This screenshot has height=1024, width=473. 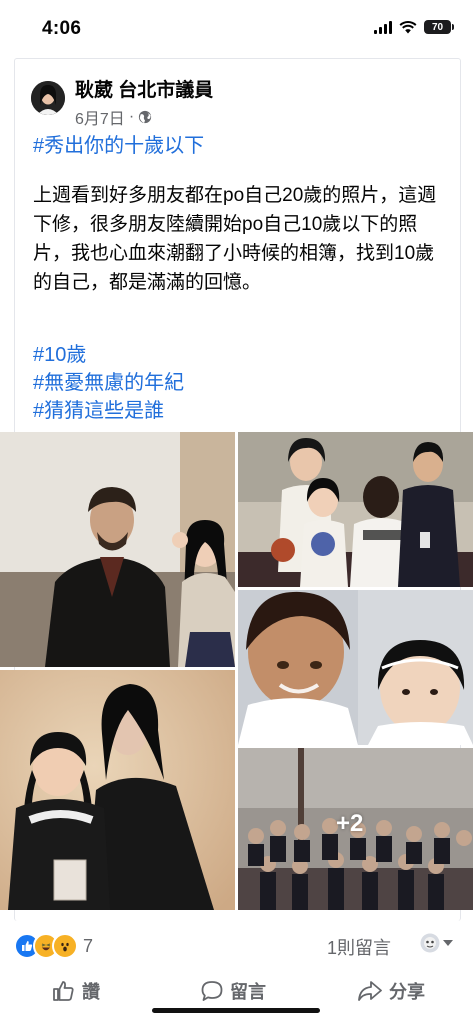 What do you see at coordinates (383, 27) in the screenshot?
I see `signal-icon` at bounding box center [383, 27].